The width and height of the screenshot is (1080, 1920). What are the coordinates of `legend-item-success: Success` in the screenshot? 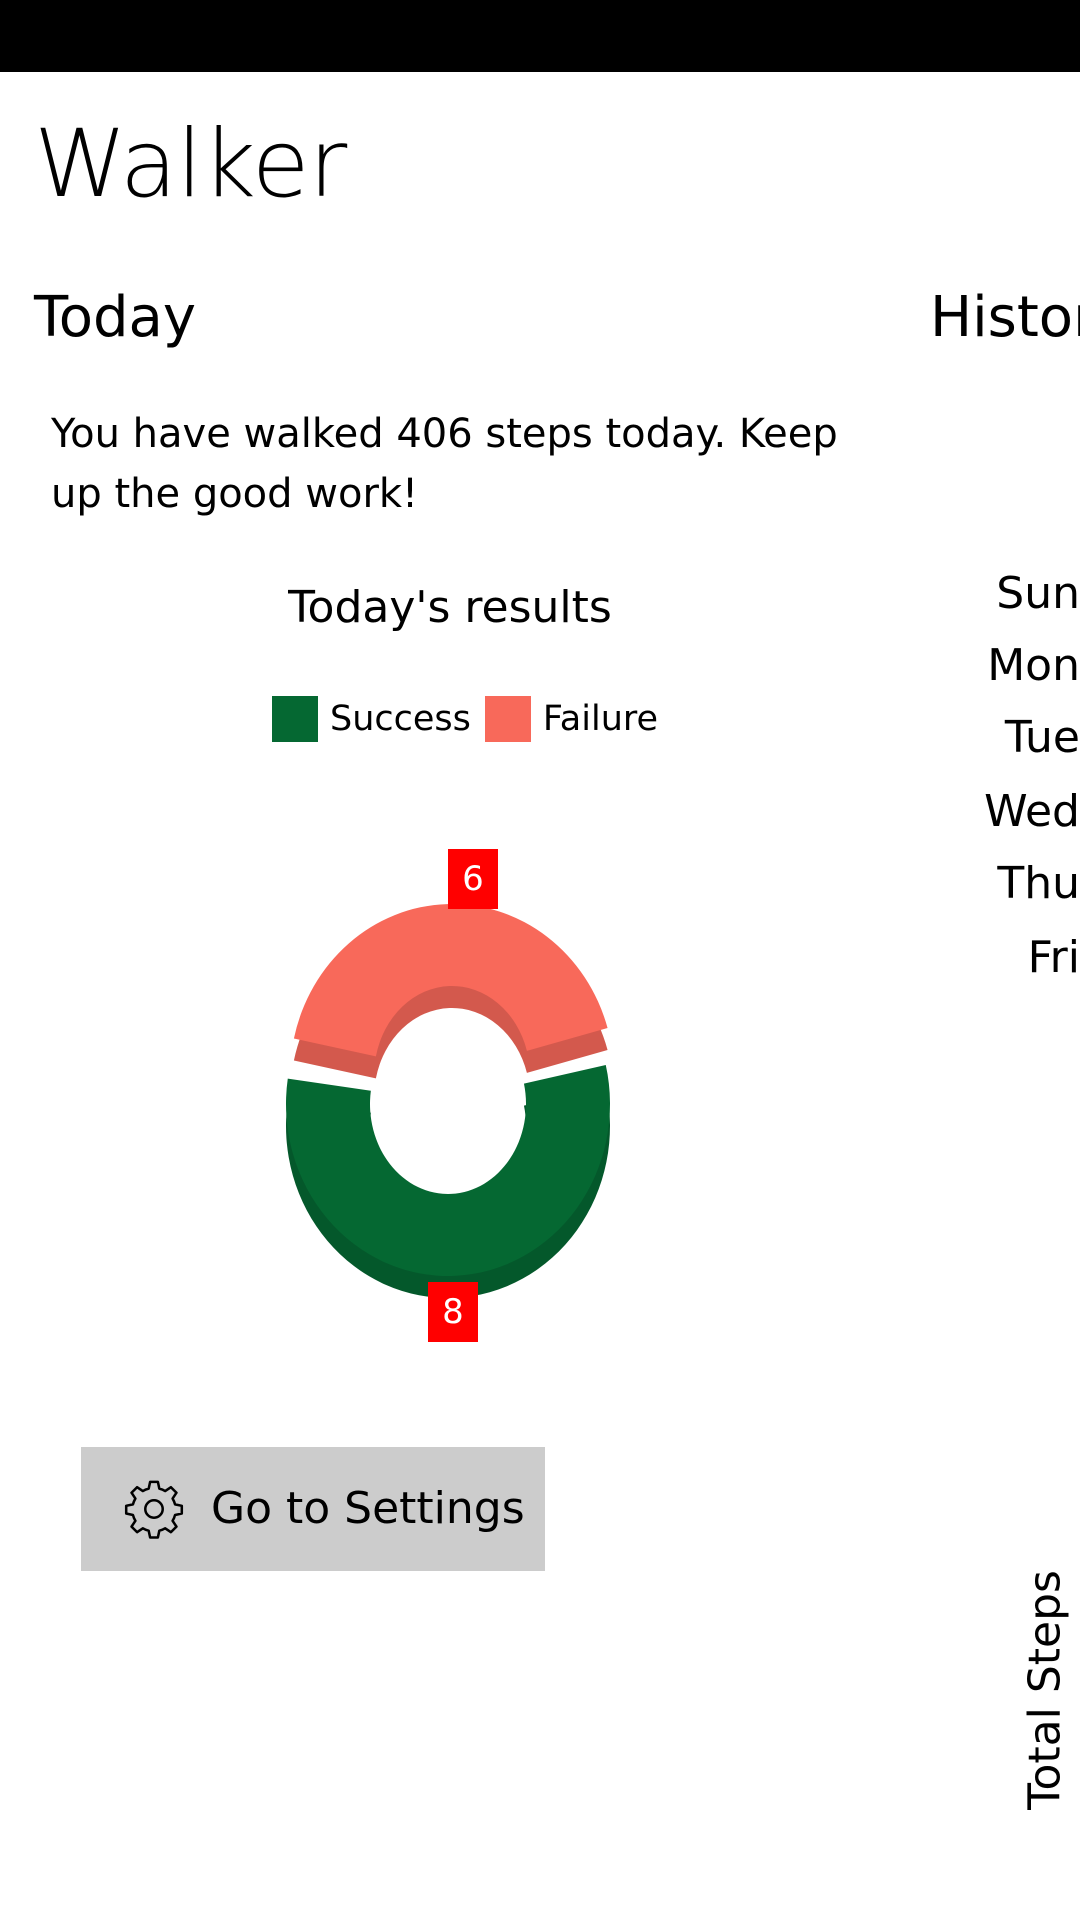 It's located at (371, 719).